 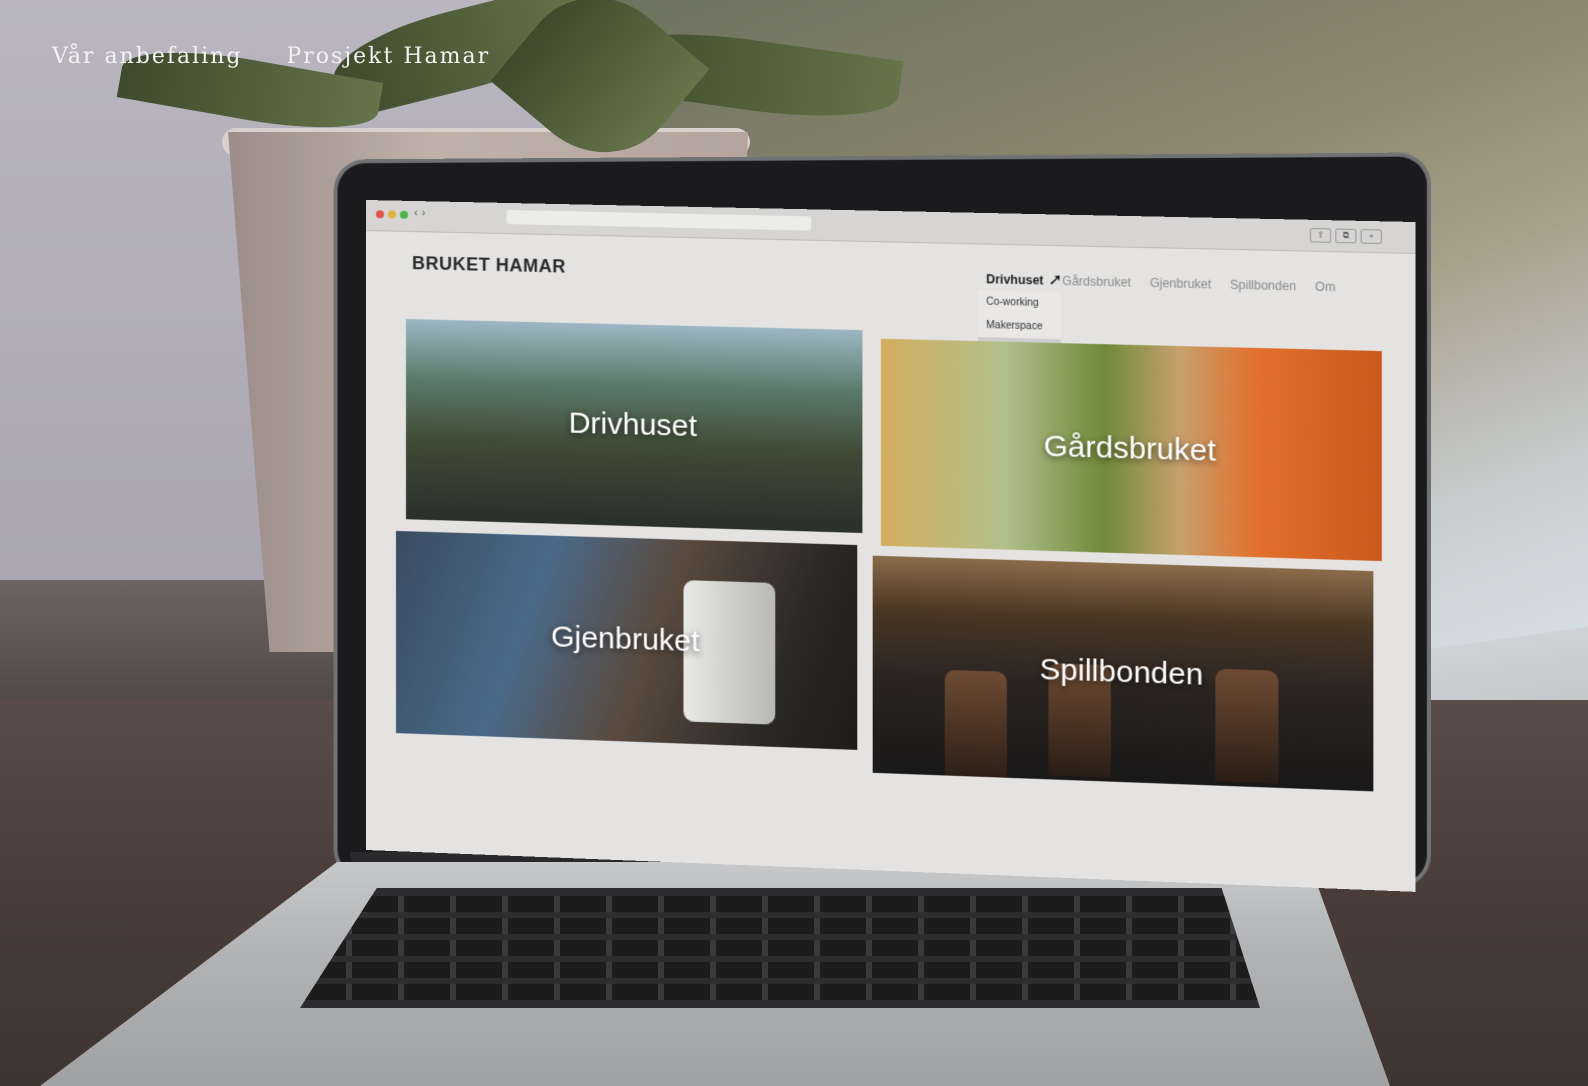 What do you see at coordinates (418, 213) in the screenshot?
I see `chevron-left-icon: ‹` at bounding box center [418, 213].